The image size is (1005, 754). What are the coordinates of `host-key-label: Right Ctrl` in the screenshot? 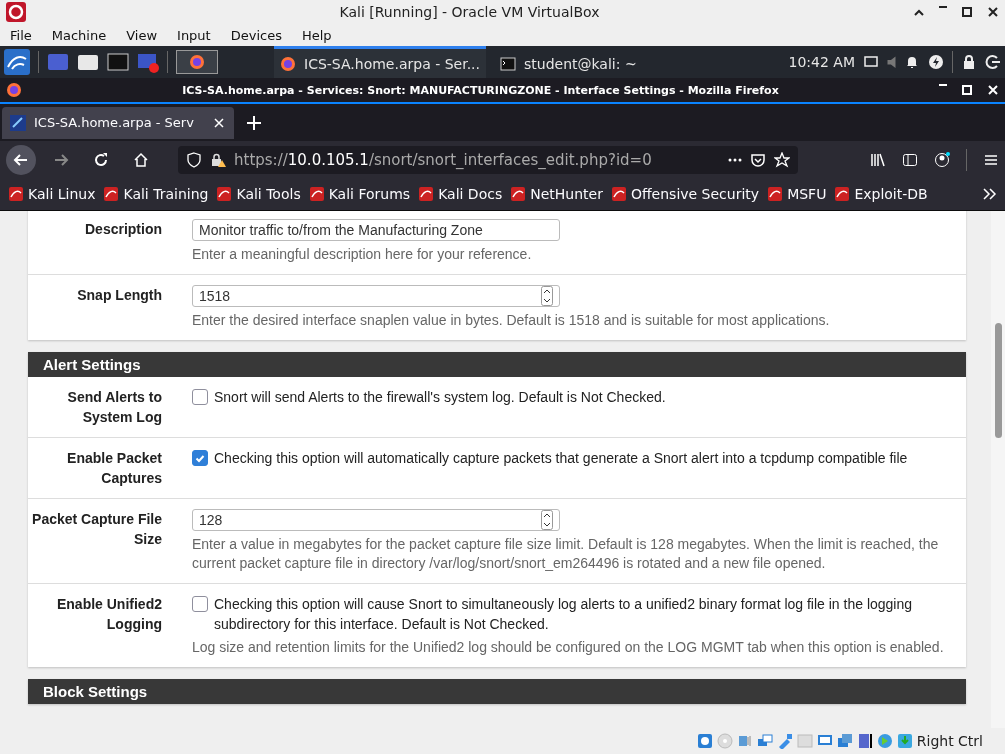 It's located at (949, 741).